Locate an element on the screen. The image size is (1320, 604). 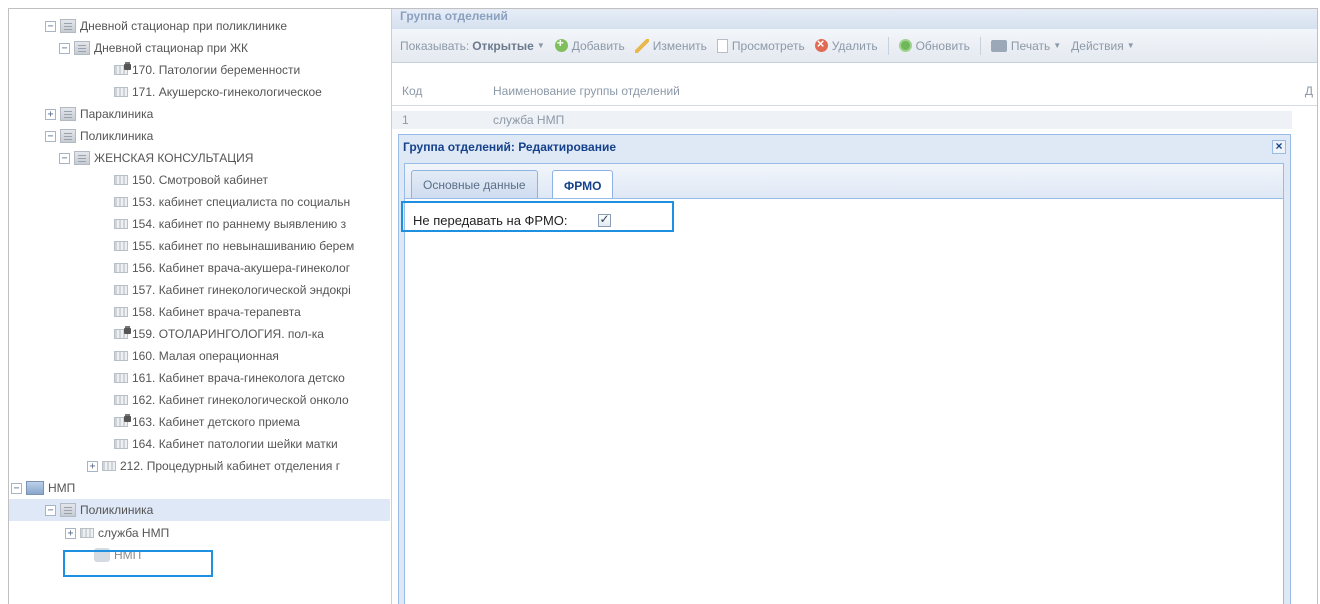
delete-button-label: Удалить is located at coordinates (854, 45).